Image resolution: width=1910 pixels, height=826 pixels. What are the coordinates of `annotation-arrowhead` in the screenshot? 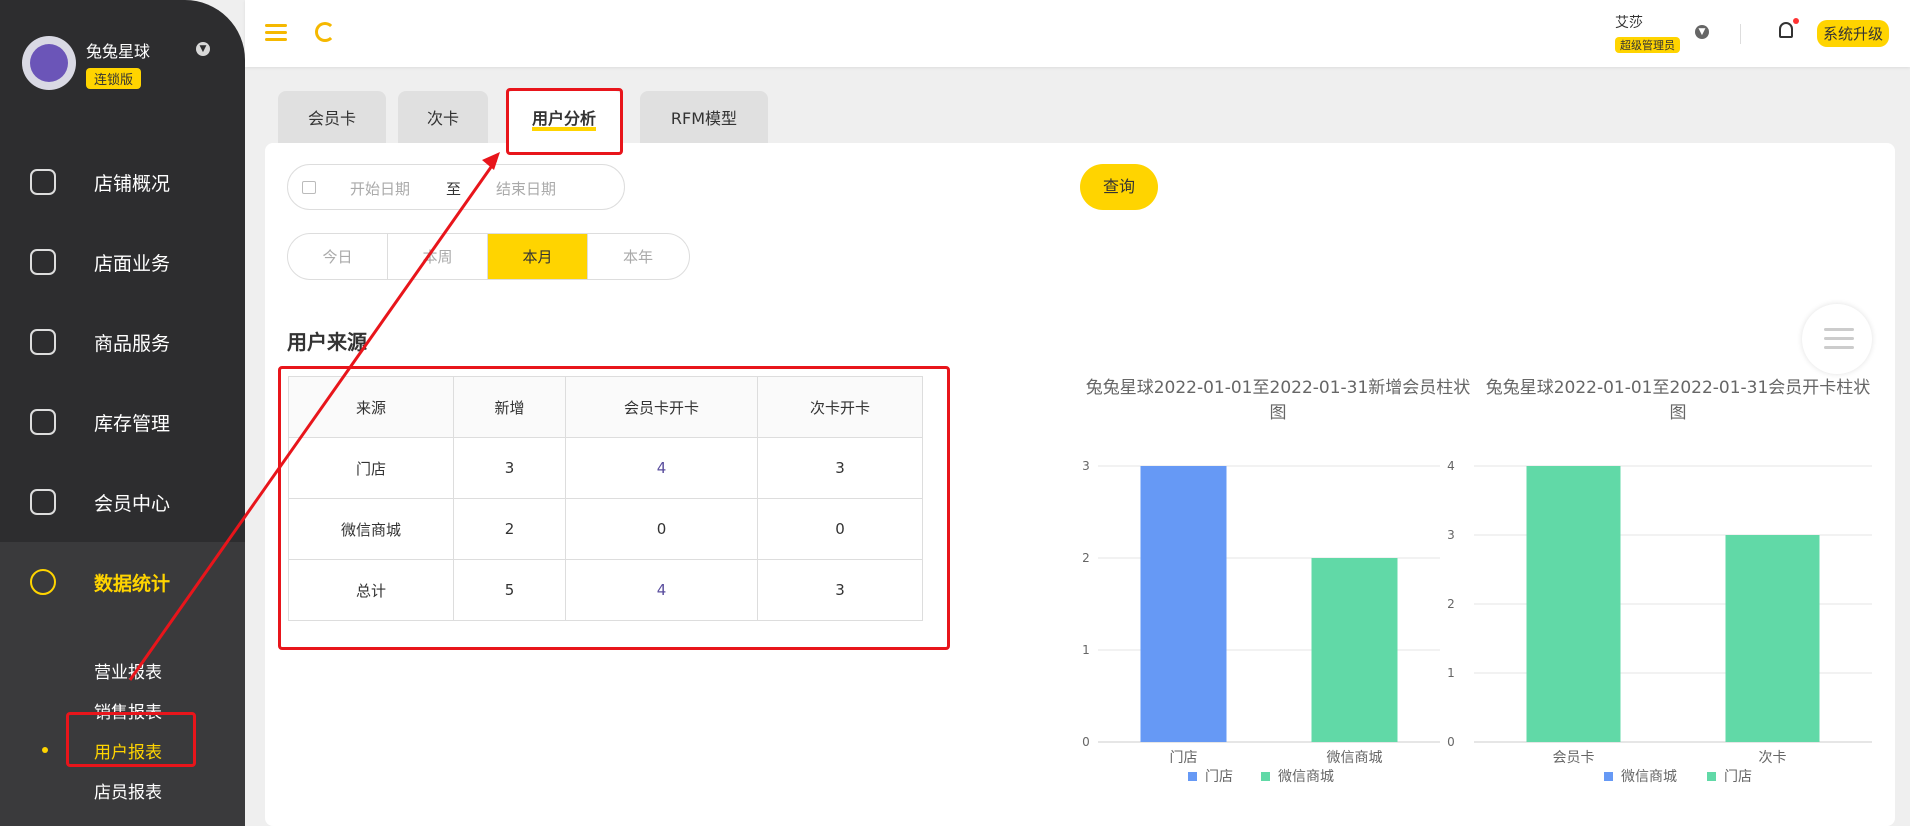 It's located at (491, 161).